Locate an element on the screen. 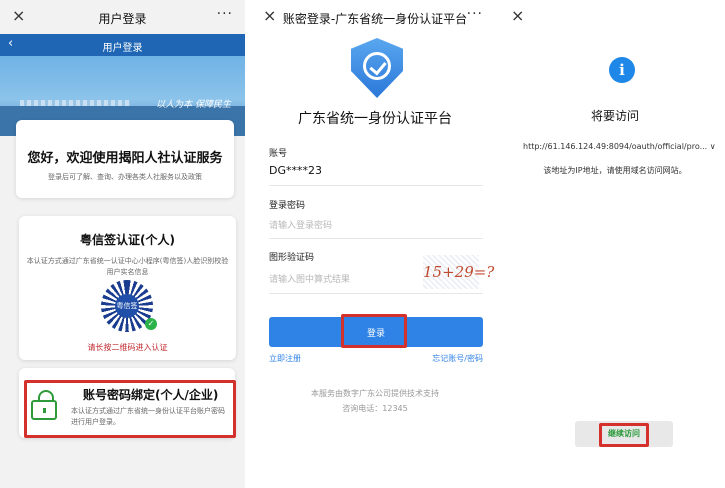 The image size is (725, 488). banner-slogan: 以人为本 保障民生 is located at coordinates (193, 105).